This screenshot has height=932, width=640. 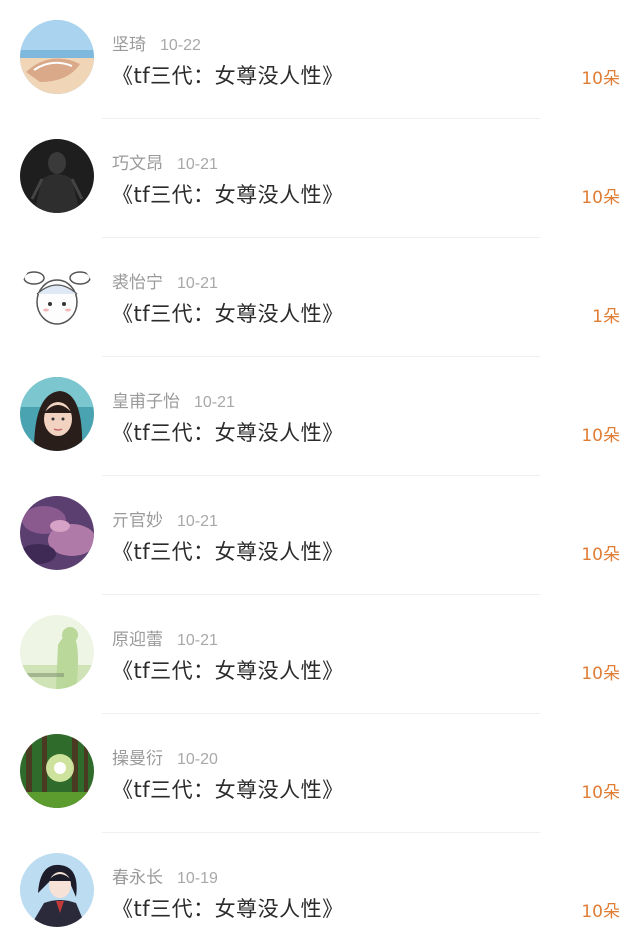 I want to click on item-meta: 亓官妙 10-21, so click(x=165, y=518).